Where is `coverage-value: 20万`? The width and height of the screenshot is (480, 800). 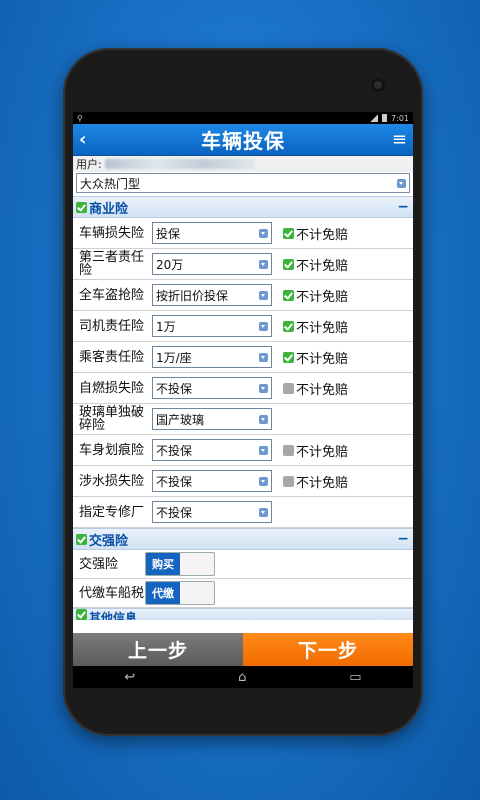 coverage-value: 20万 is located at coordinates (170, 264).